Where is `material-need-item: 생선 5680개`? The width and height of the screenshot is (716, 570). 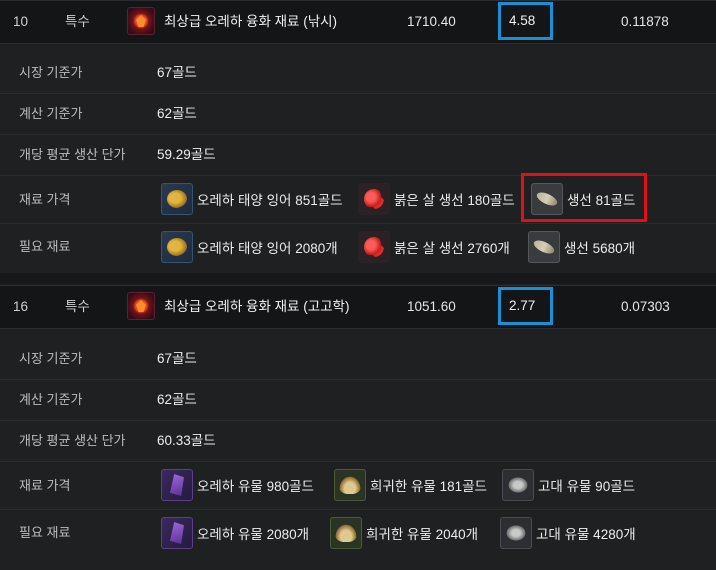 material-need-item: 생선 5680개 is located at coordinates (581, 247).